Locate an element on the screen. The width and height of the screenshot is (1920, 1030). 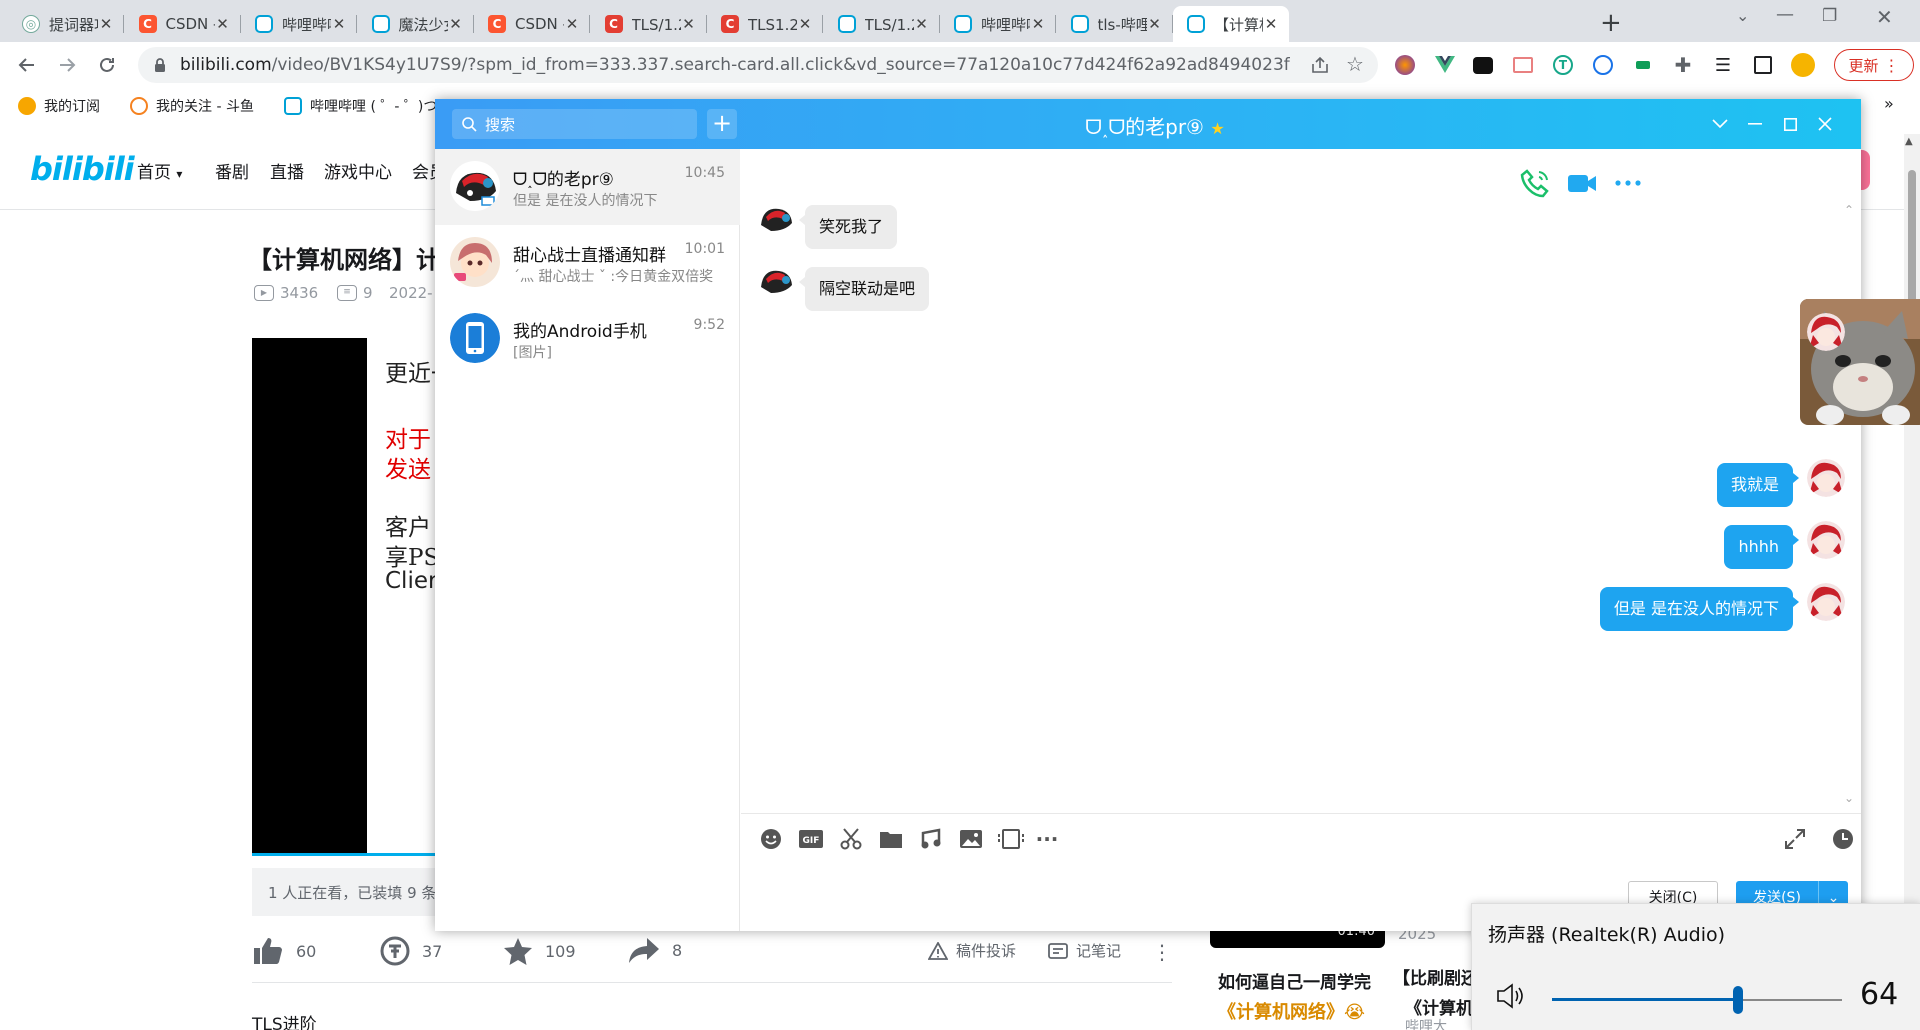
more-bookmarks-icon: » is located at coordinates (1889, 103).